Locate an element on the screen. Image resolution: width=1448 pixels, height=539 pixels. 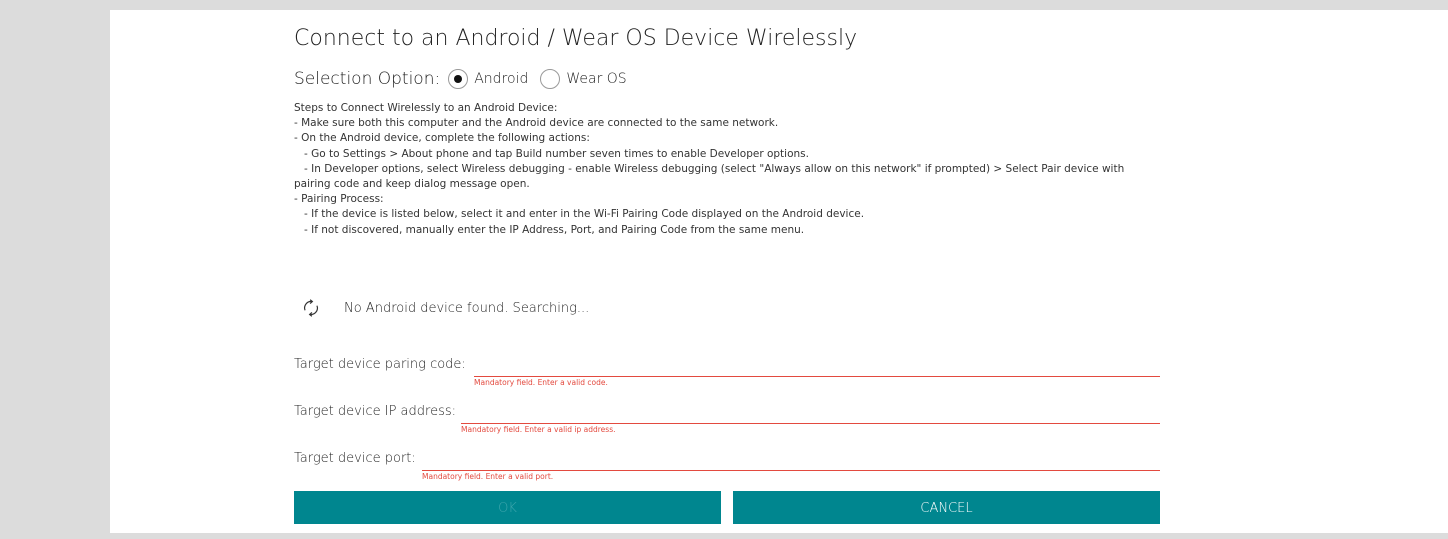
steps-line: - Pairing Process: is located at coordinates (339, 199).